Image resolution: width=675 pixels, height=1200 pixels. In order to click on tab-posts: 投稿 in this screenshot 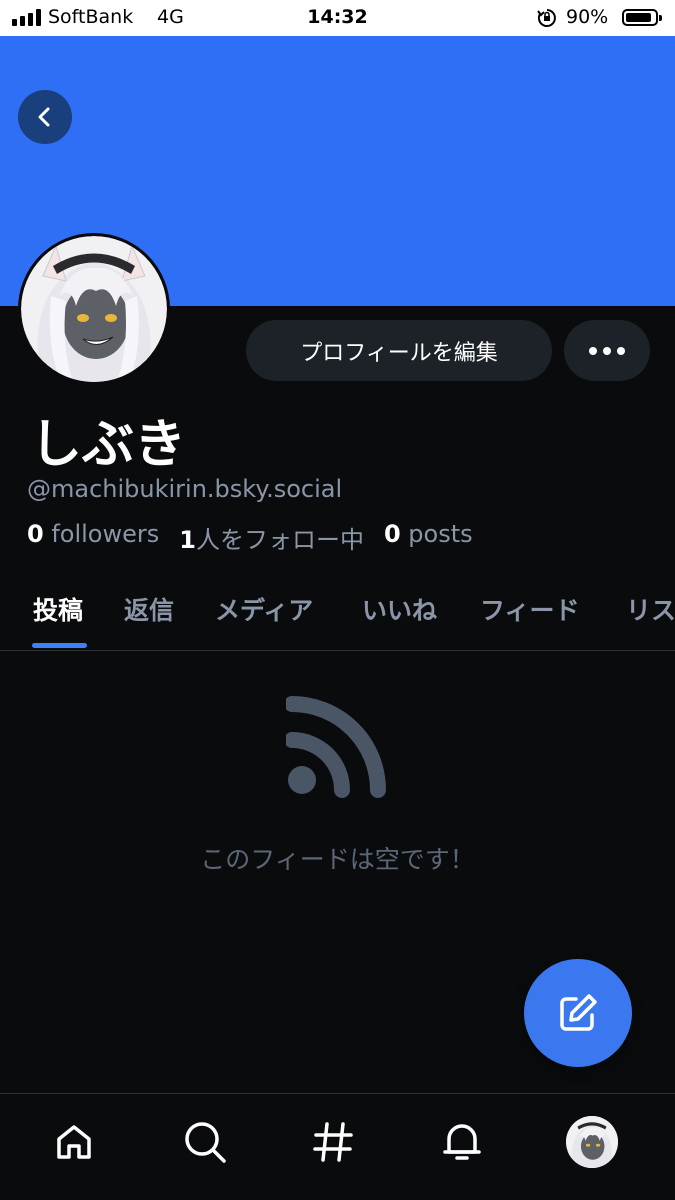, I will do `click(58, 609)`.